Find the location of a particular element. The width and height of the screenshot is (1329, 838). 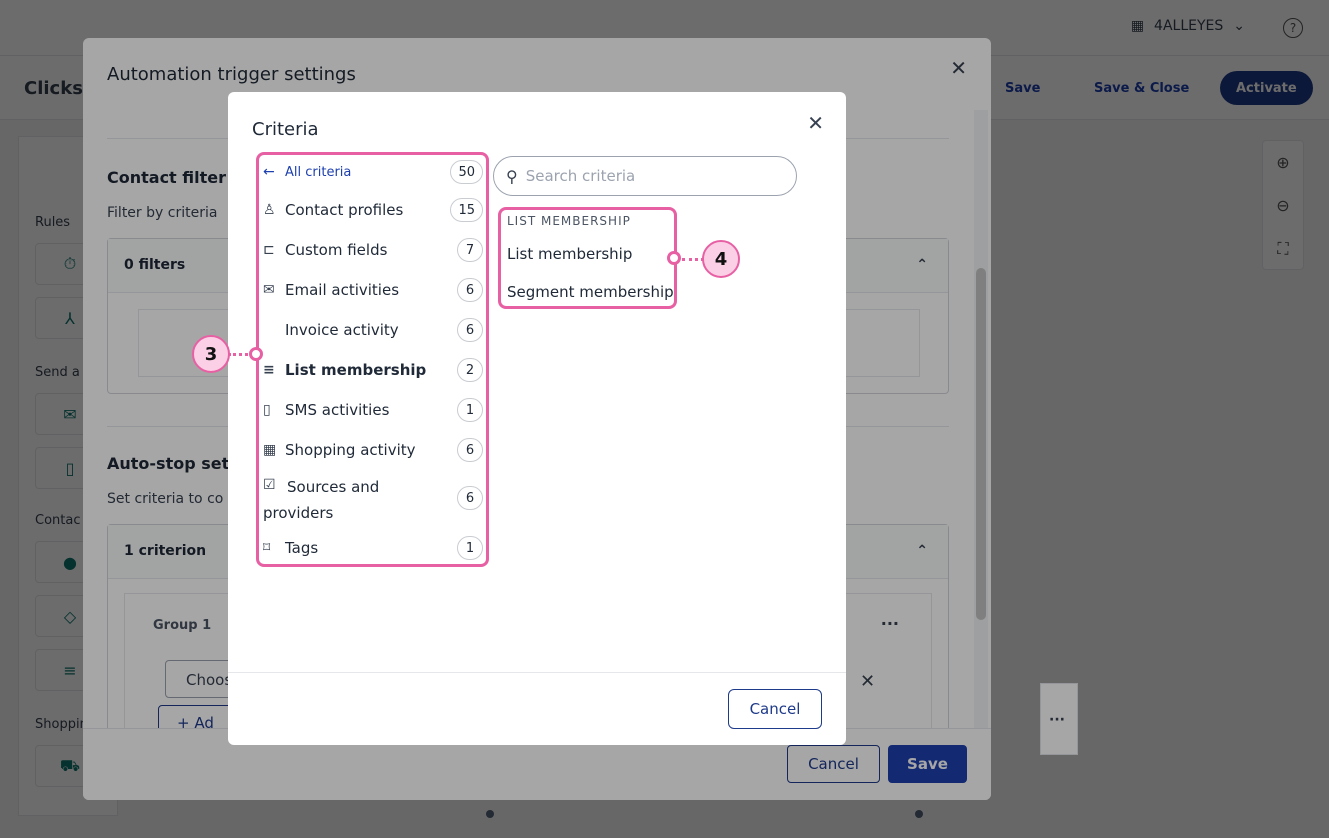

callout-3: 3 is located at coordinates (211, 354).